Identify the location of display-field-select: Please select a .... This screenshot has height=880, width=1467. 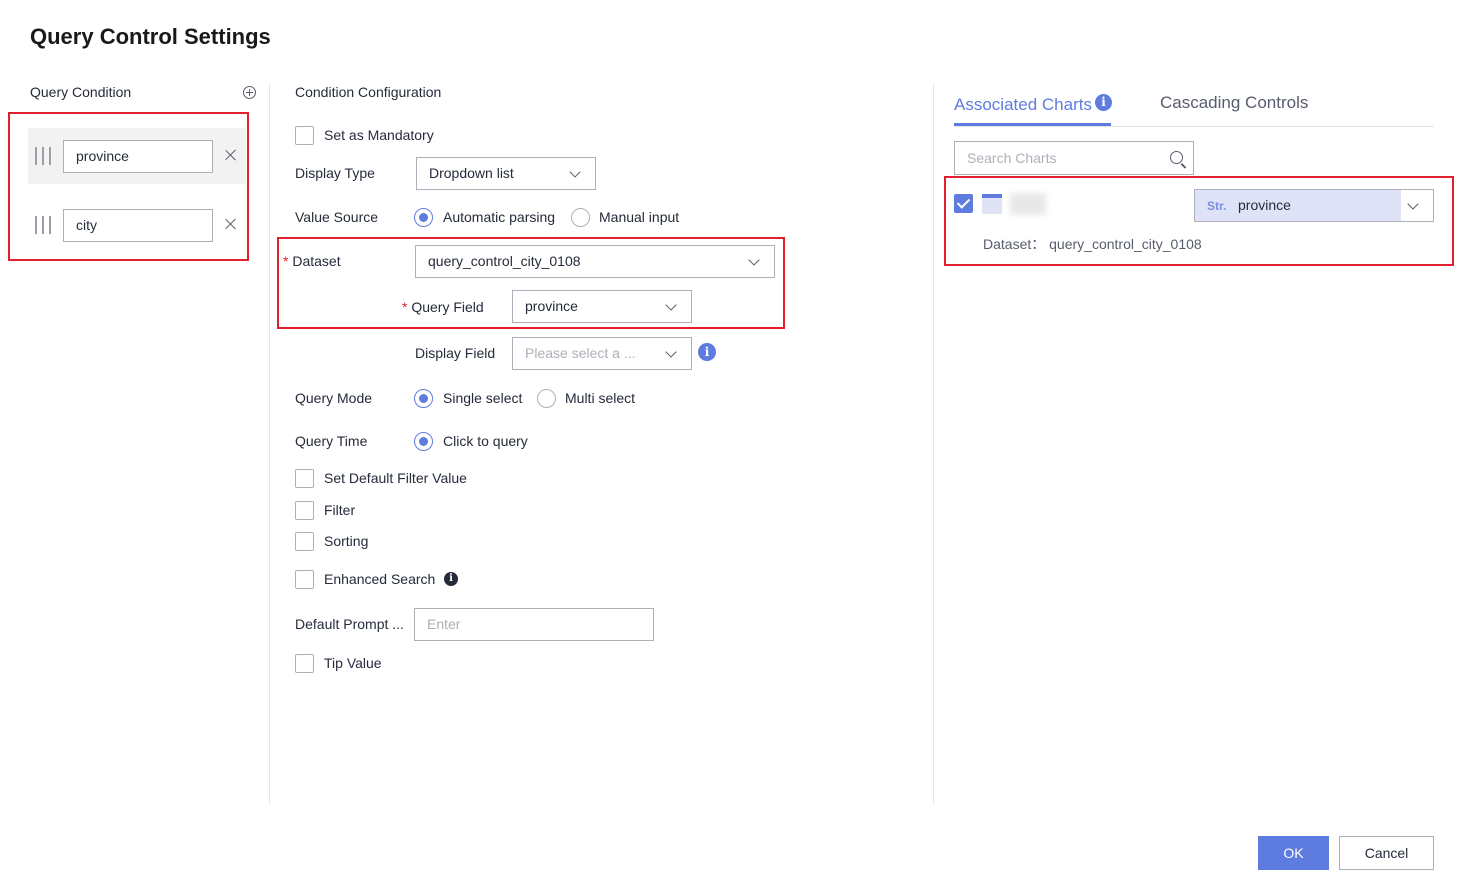
(602, 353).